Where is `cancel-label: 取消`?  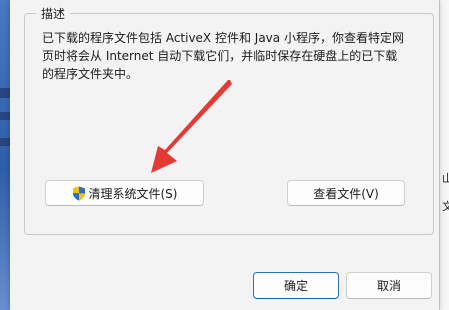 cancel-label: 取消 is located at coordinates (388, 286).